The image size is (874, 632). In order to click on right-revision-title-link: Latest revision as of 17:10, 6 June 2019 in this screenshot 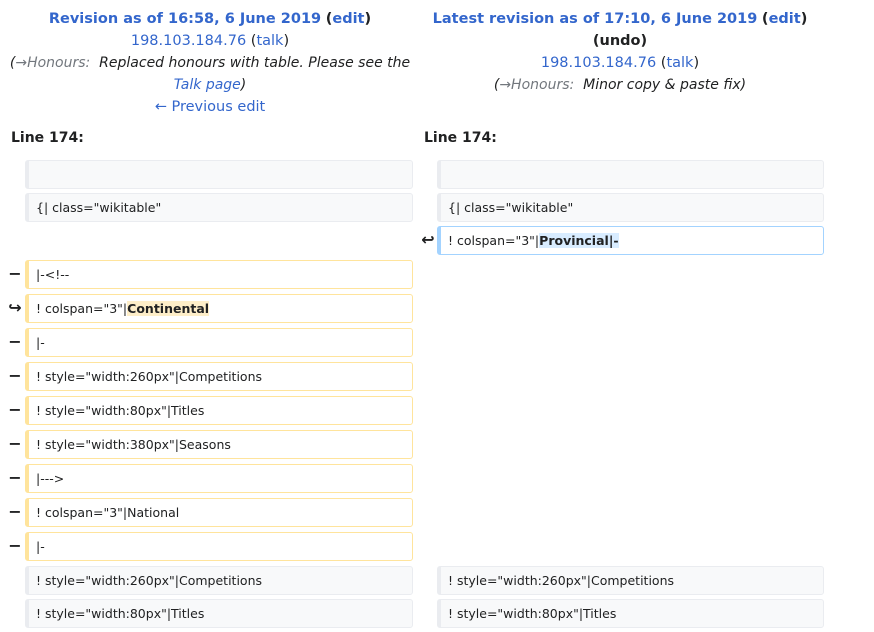, I will do `click(595, 19)`.